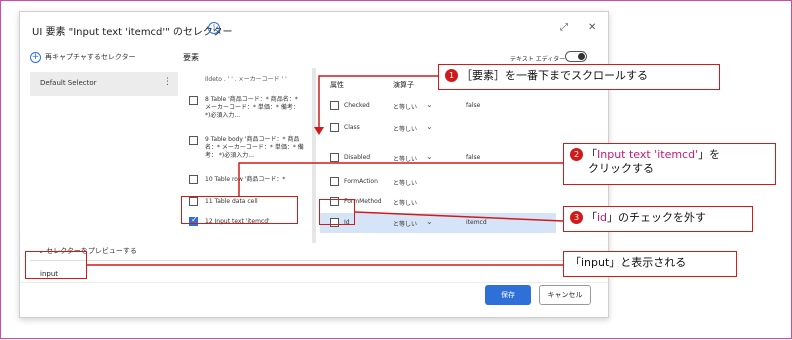  What do you see at coordinates (709, 154) in the screenshot?
I see `callout-2-text-b: 」を` at bounding box center [709, 154].